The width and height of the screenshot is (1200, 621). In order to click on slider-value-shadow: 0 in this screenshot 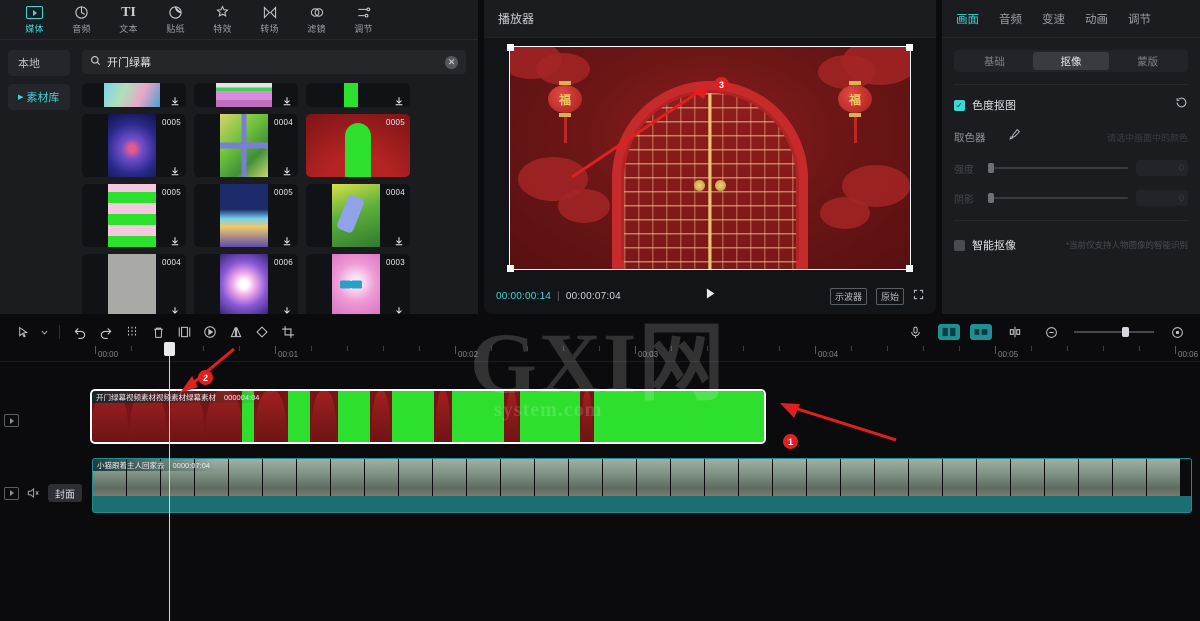, I will do `click(1162, 198)`.